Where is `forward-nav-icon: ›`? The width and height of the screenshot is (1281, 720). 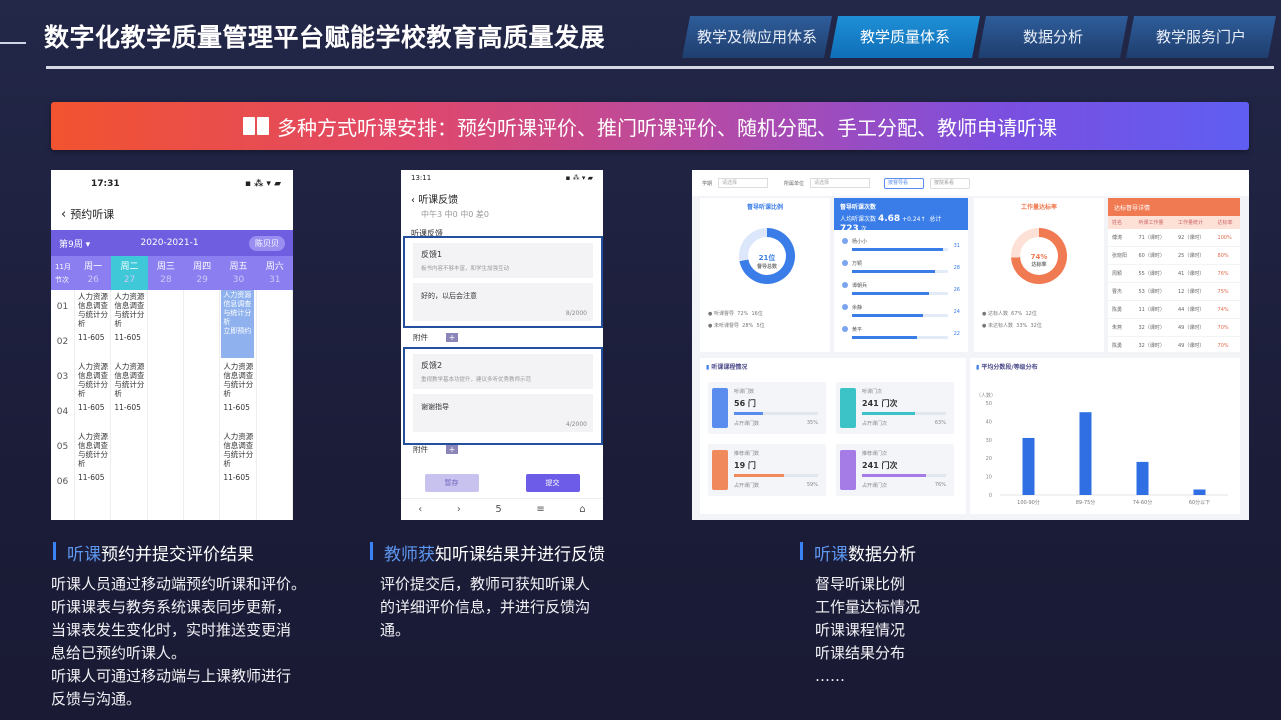 forward-nav-icon: › is located at coordinates (459, 509).